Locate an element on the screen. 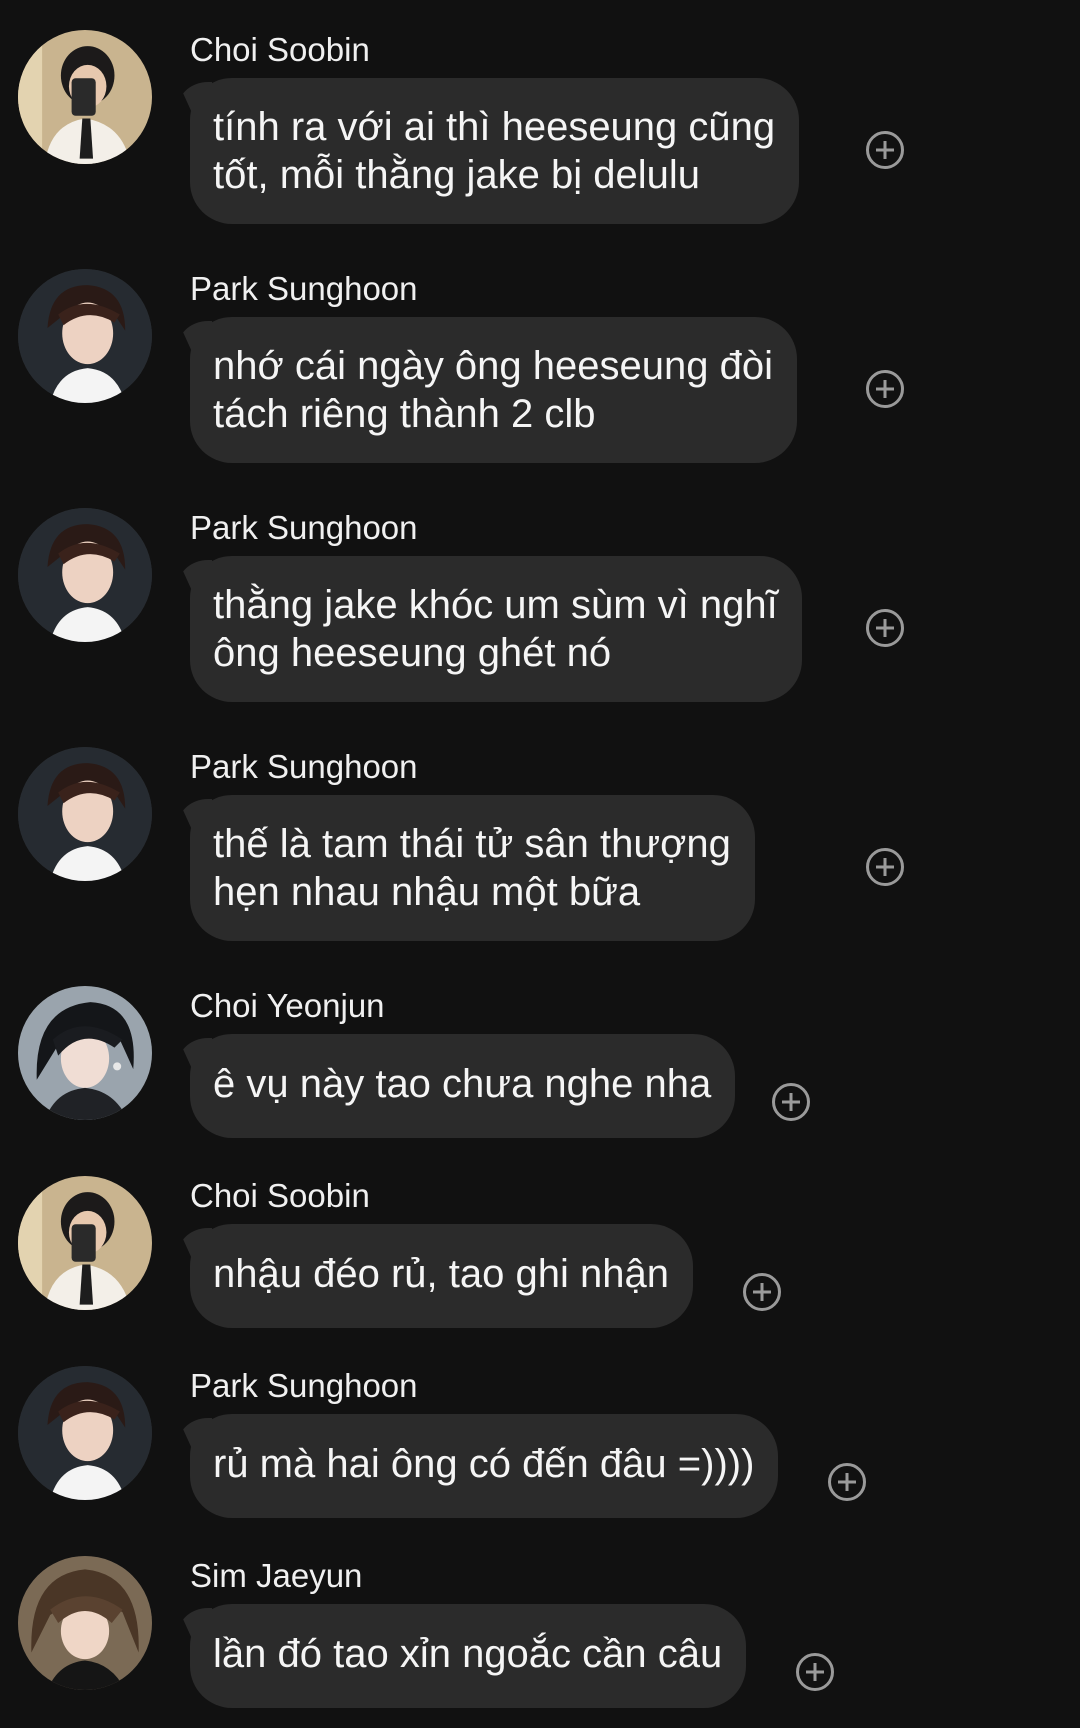 The height and width of the screenshot is (1728, 1080). message-text: hẹn nhau nhậu một bữa is located at coordinates (427, 892).